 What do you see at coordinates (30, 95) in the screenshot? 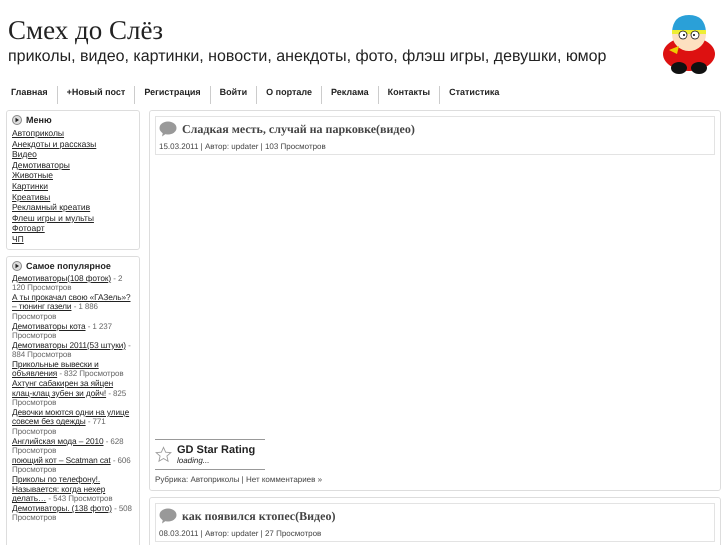
I see `nav-link: Главная` at bounding box center [30, 95].